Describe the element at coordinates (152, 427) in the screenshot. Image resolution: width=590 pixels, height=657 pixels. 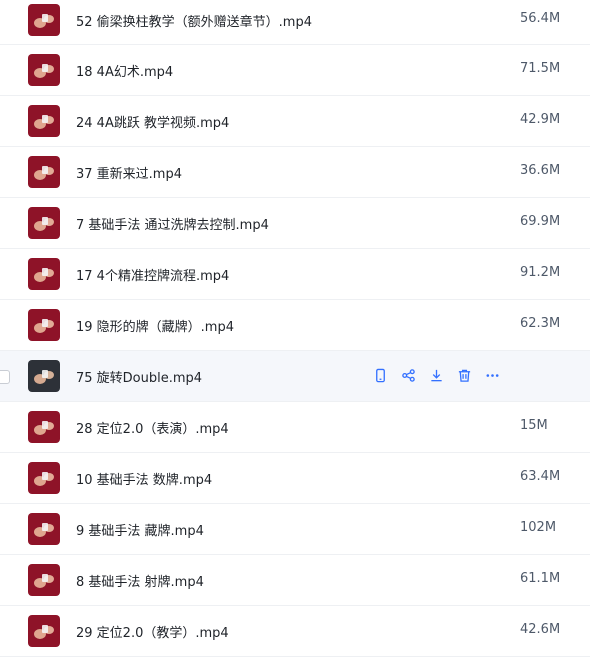
I see `file-name: 28 定位2.0（表演）.mp4` at that location.